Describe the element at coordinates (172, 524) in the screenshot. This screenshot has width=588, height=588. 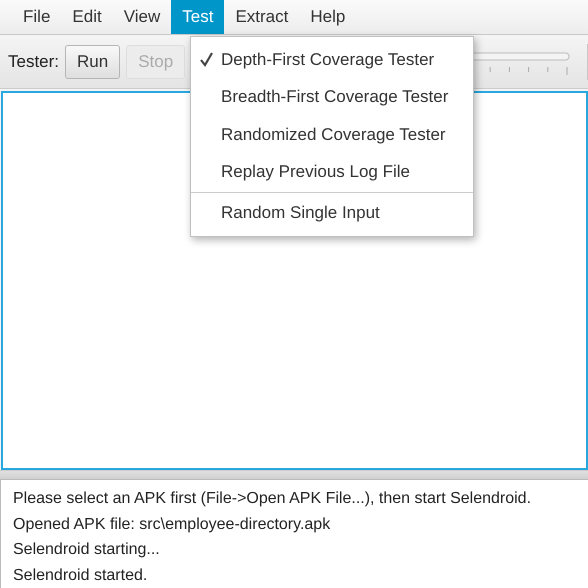
I see `log-line: Opened APK file: src\employee-directory.apk` at that location.